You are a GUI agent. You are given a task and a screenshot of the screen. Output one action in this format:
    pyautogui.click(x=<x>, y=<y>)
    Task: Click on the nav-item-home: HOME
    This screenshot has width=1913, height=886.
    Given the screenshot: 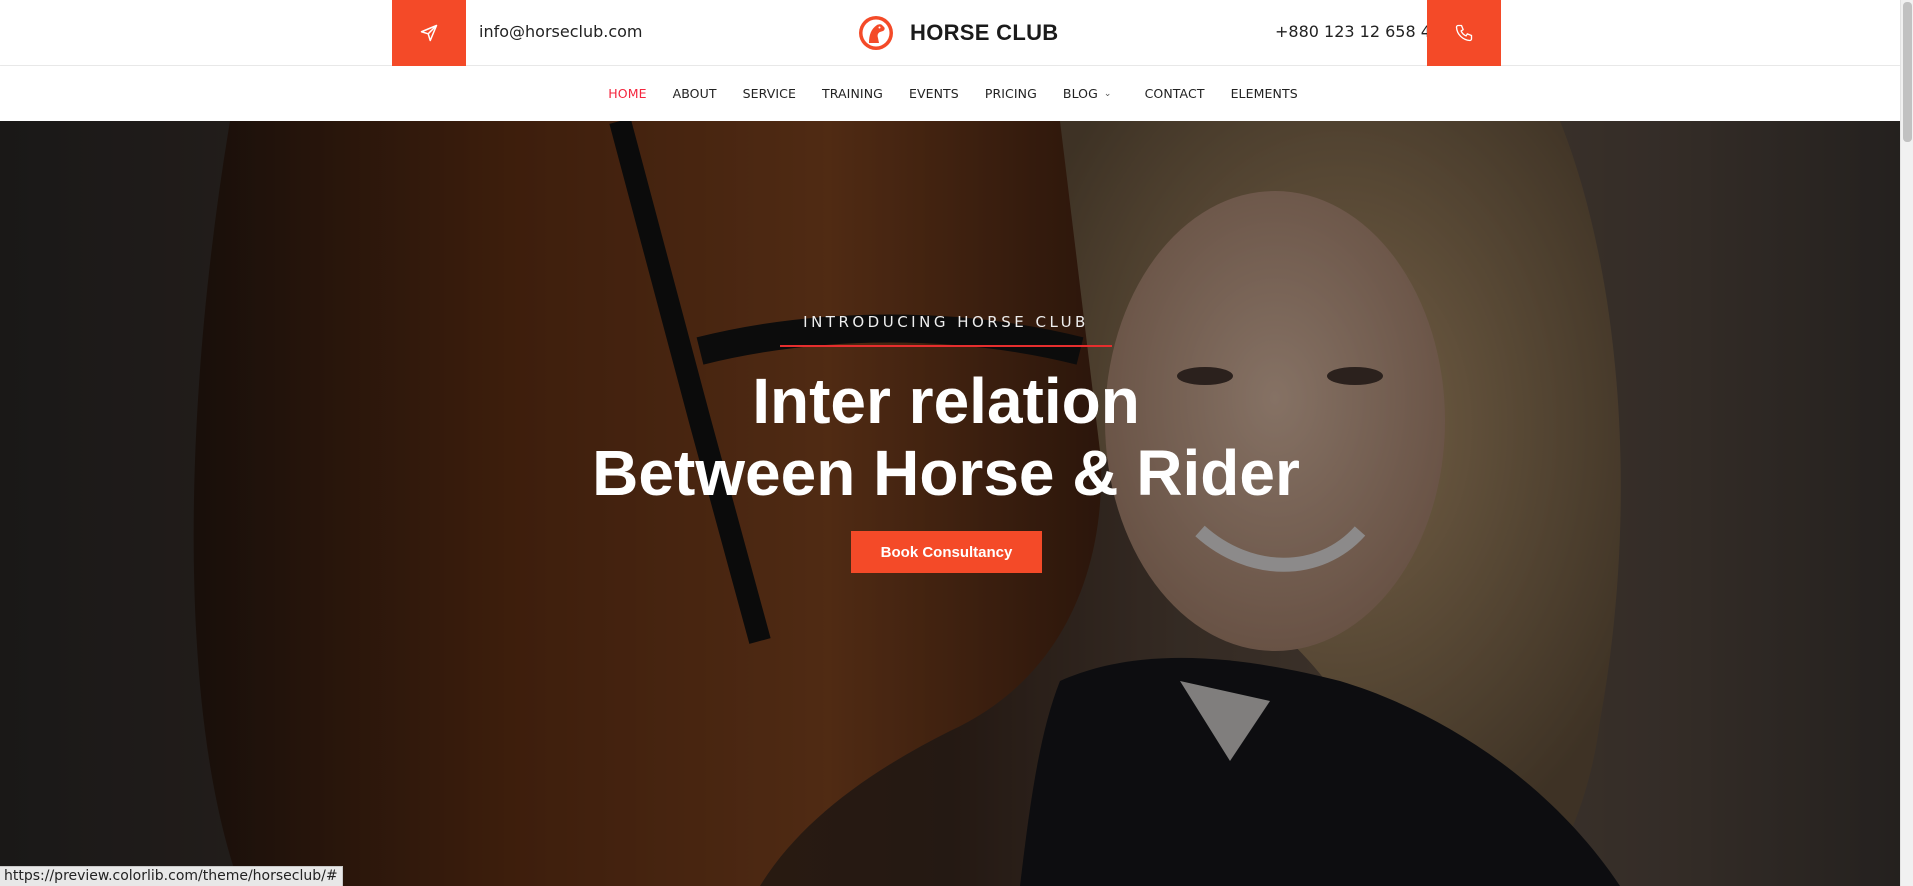 What is the action you would take?
    pyautogui.click(x=627, y=93)
    